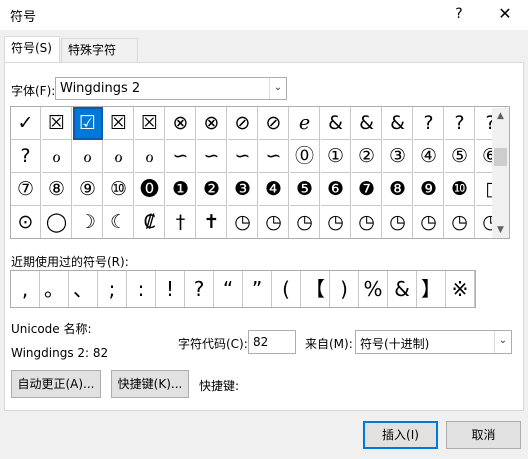 The height and width of the screenshot is (459, 528). I want to click on recent-symbol-cell: 。, so click(54, 289).